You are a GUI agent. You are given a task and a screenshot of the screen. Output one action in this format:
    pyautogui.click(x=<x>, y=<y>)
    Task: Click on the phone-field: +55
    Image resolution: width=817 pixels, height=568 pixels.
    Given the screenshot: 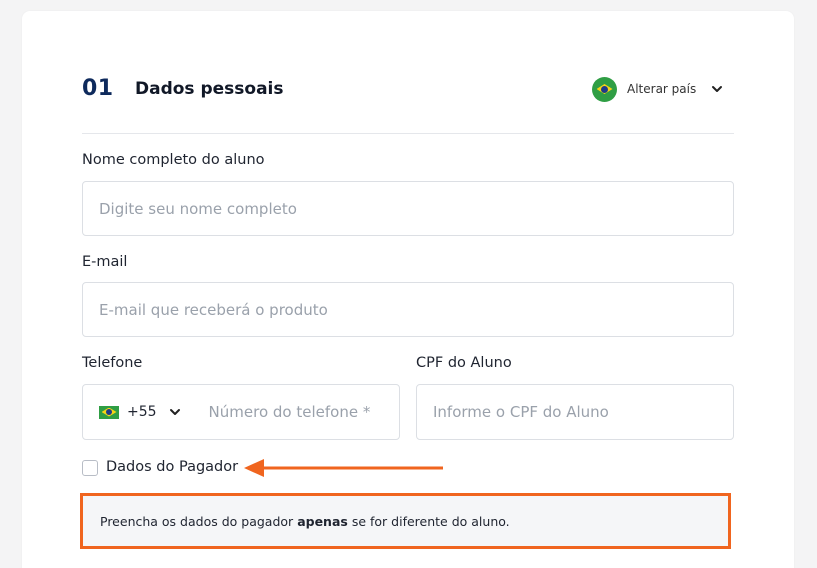 What is the action you would take?
    pyautogui.click(x=241, y=412)
    